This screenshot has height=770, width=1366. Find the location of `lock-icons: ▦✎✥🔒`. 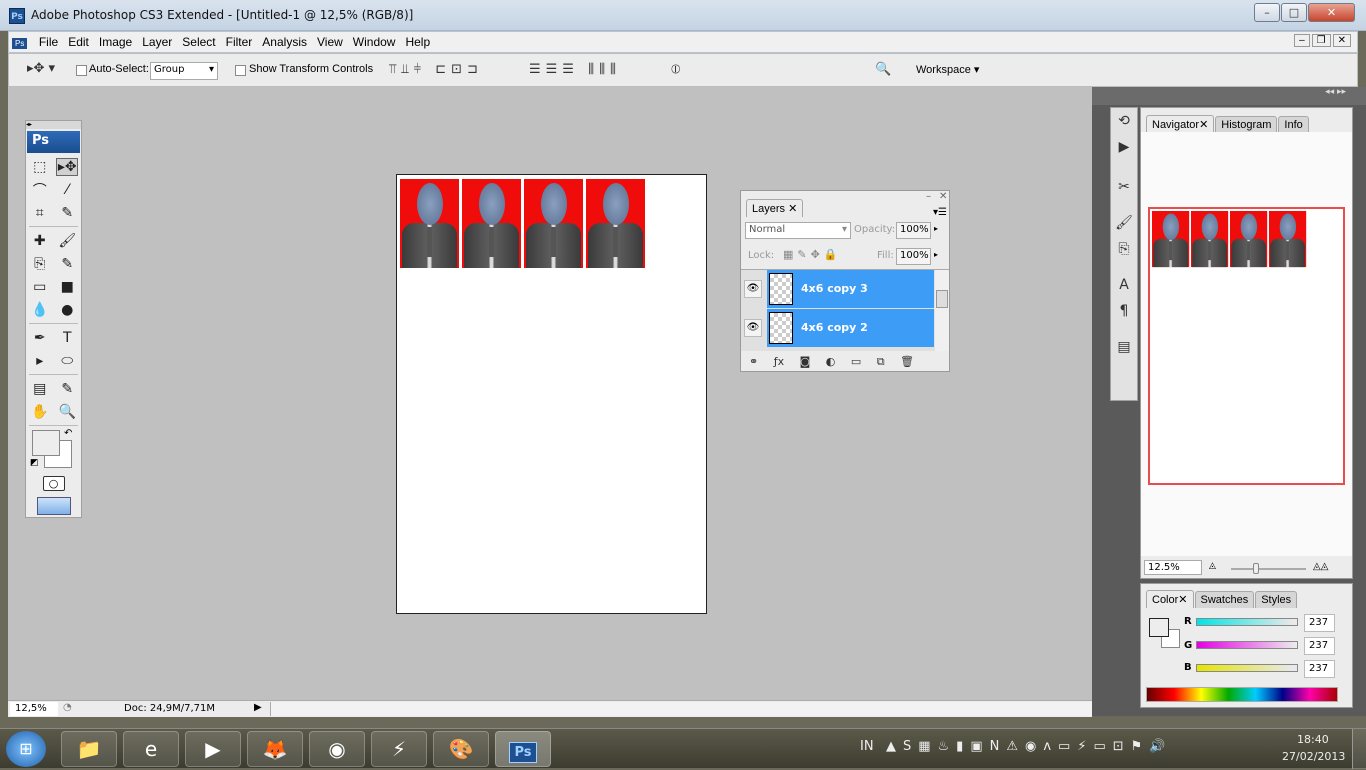

lock-icons: ▦✎✥🔒 is located at coordinates (812, 254).